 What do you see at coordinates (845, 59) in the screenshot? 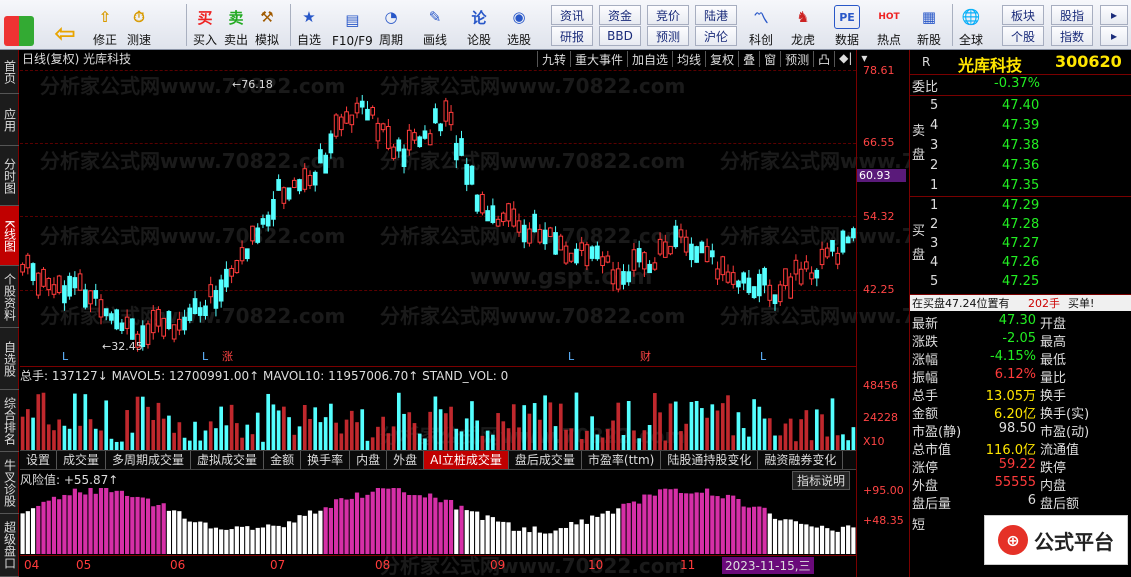
I see `fullscreen-button: ◆|` at bounding box center [845, 59].